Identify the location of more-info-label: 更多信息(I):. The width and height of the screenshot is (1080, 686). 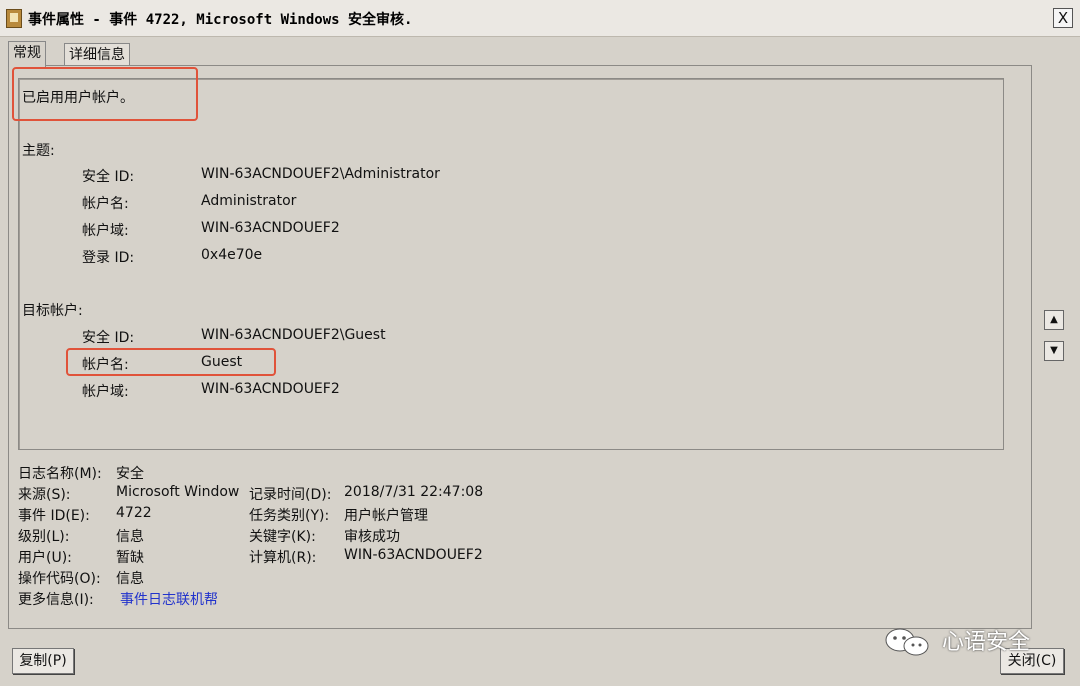
(56, 600).